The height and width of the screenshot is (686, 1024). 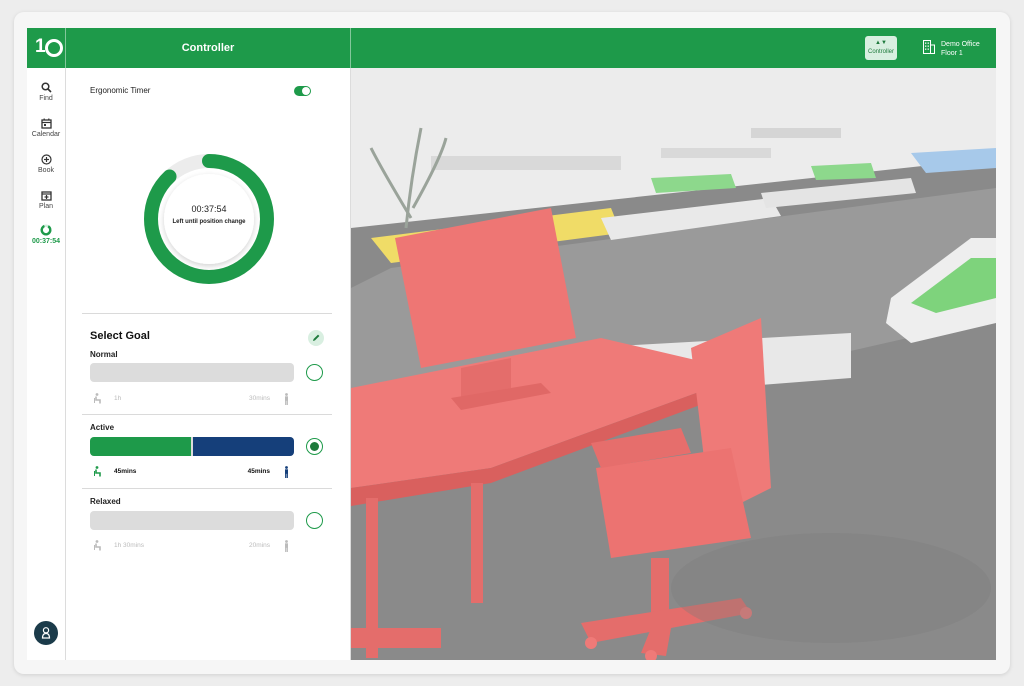 I want to click on sidebar-item-label: Calendar, so click(x=46, y=134).